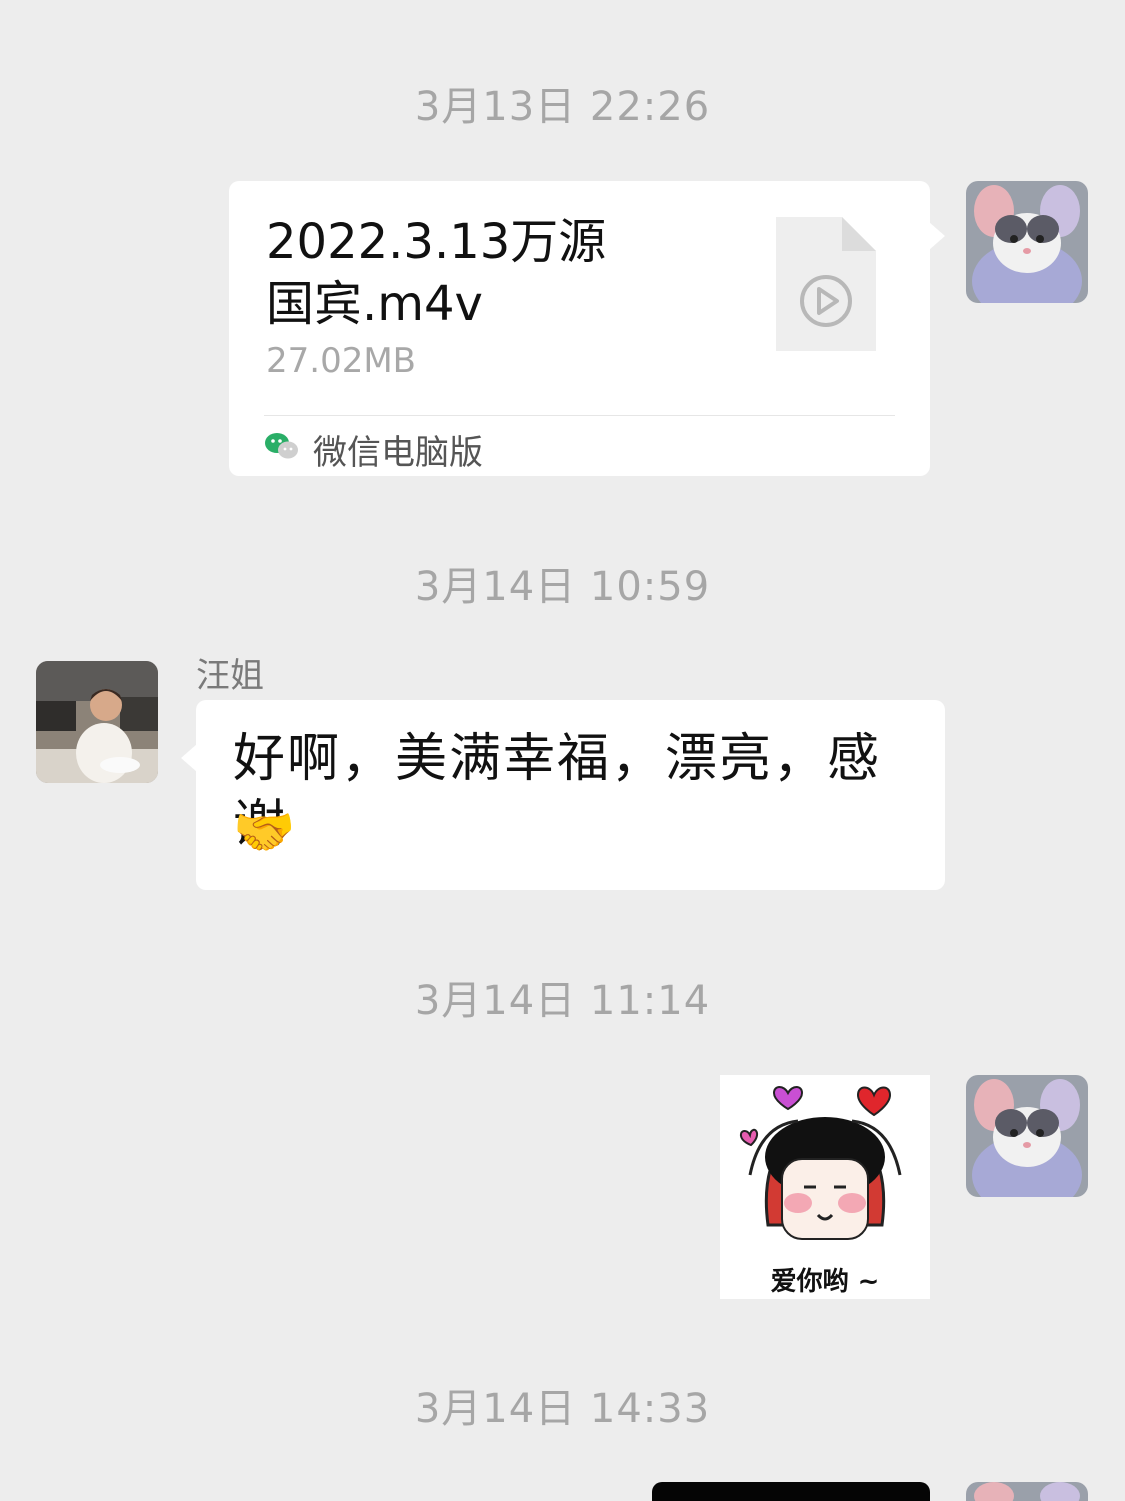 This screenshot has width=1125, height=1501. I want to click on sticker-message: 爱你哟 ~, so click(825, 1187).